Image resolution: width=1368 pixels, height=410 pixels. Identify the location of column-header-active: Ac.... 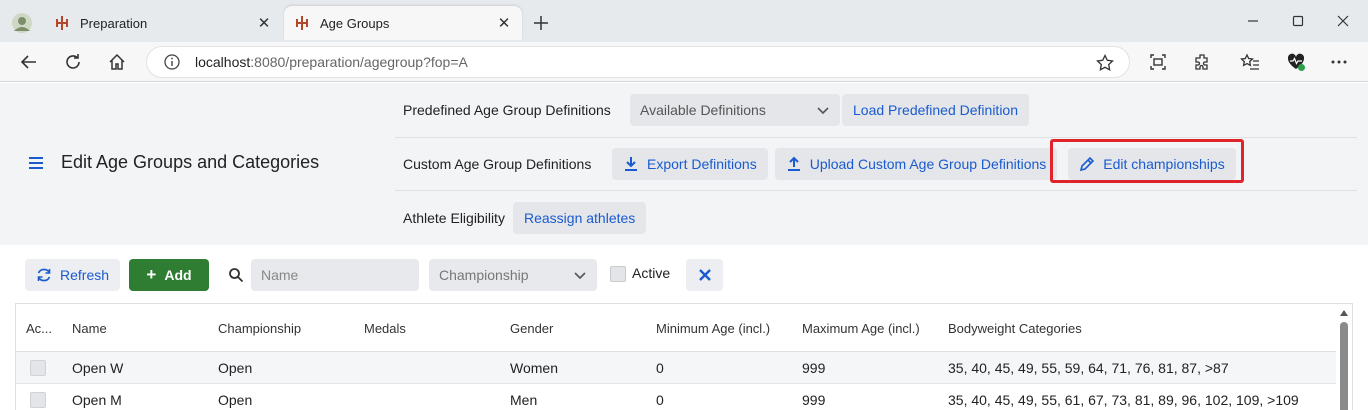
(39, 328).